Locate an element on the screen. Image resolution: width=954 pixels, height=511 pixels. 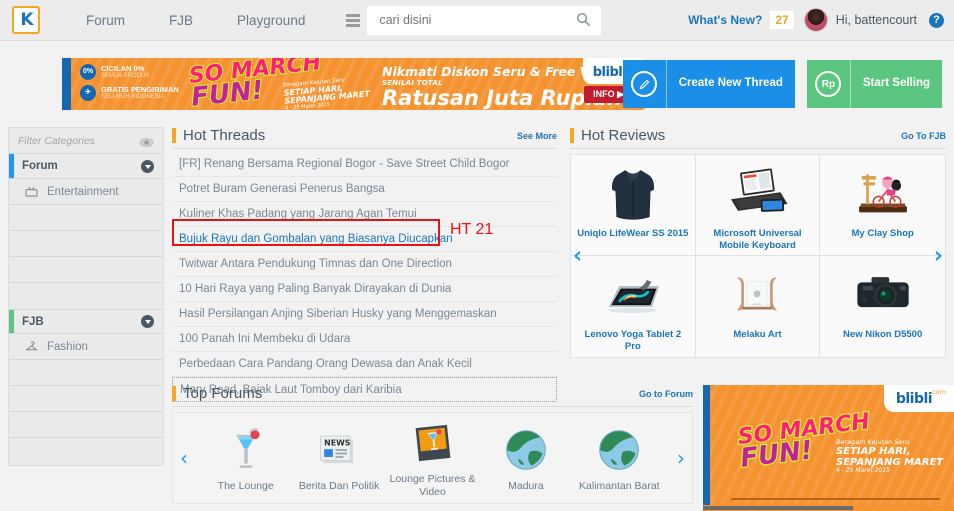
brand-name: blibli is located at coordinates (609, 72).